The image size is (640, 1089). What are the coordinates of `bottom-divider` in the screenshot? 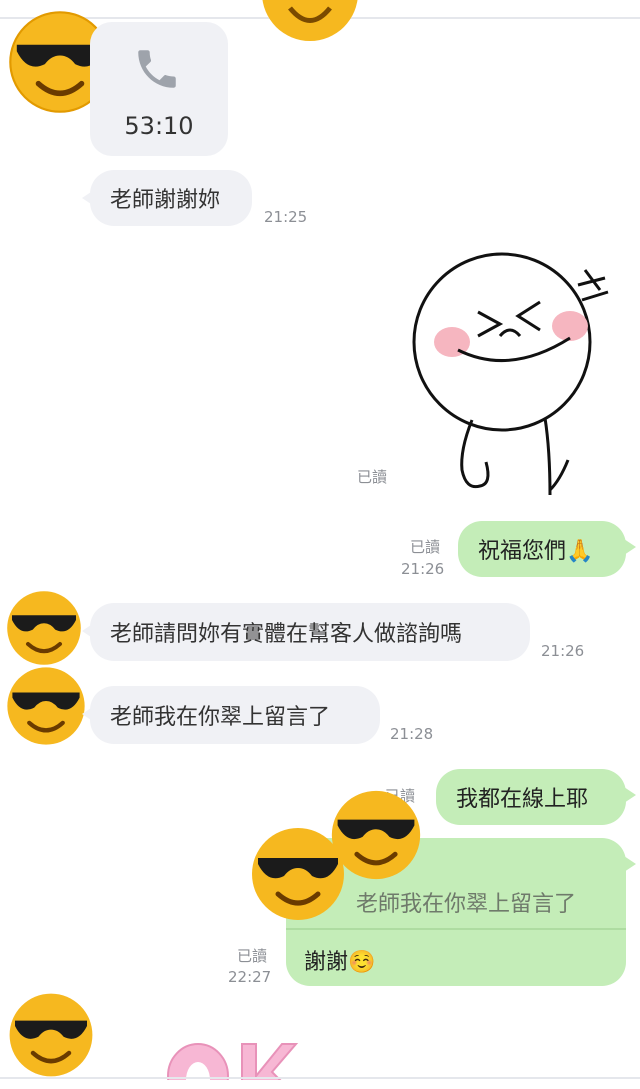 It's located at (320, 1078).